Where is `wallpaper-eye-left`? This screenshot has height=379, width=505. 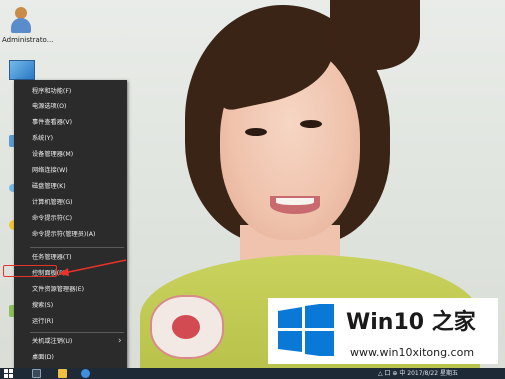
wallpaper-eye-left is located at coordinates (256, 132).